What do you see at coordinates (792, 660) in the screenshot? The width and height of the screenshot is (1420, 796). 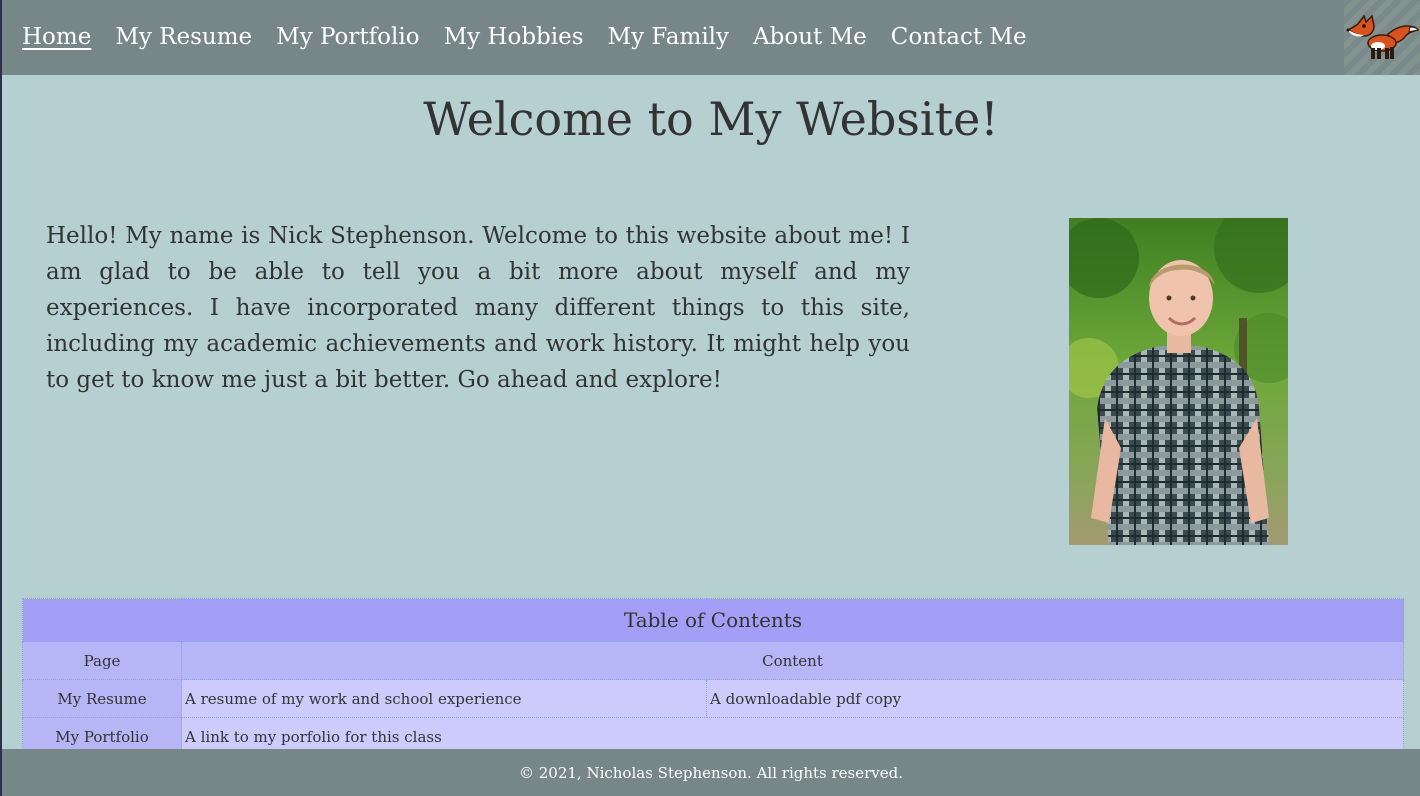 I see `toc-header-content: Content` at bounding box center [792, 660].